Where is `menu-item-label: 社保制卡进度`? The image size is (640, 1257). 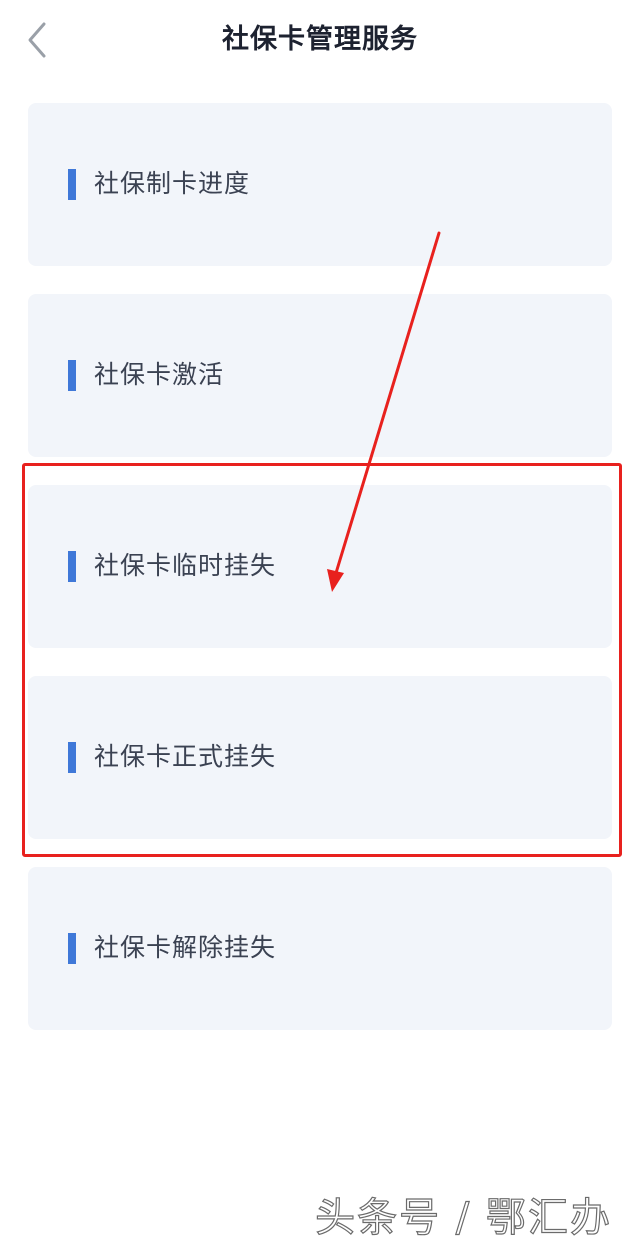
menu-item-label: 社保制卡进度 is located at coordinates (172, 183).